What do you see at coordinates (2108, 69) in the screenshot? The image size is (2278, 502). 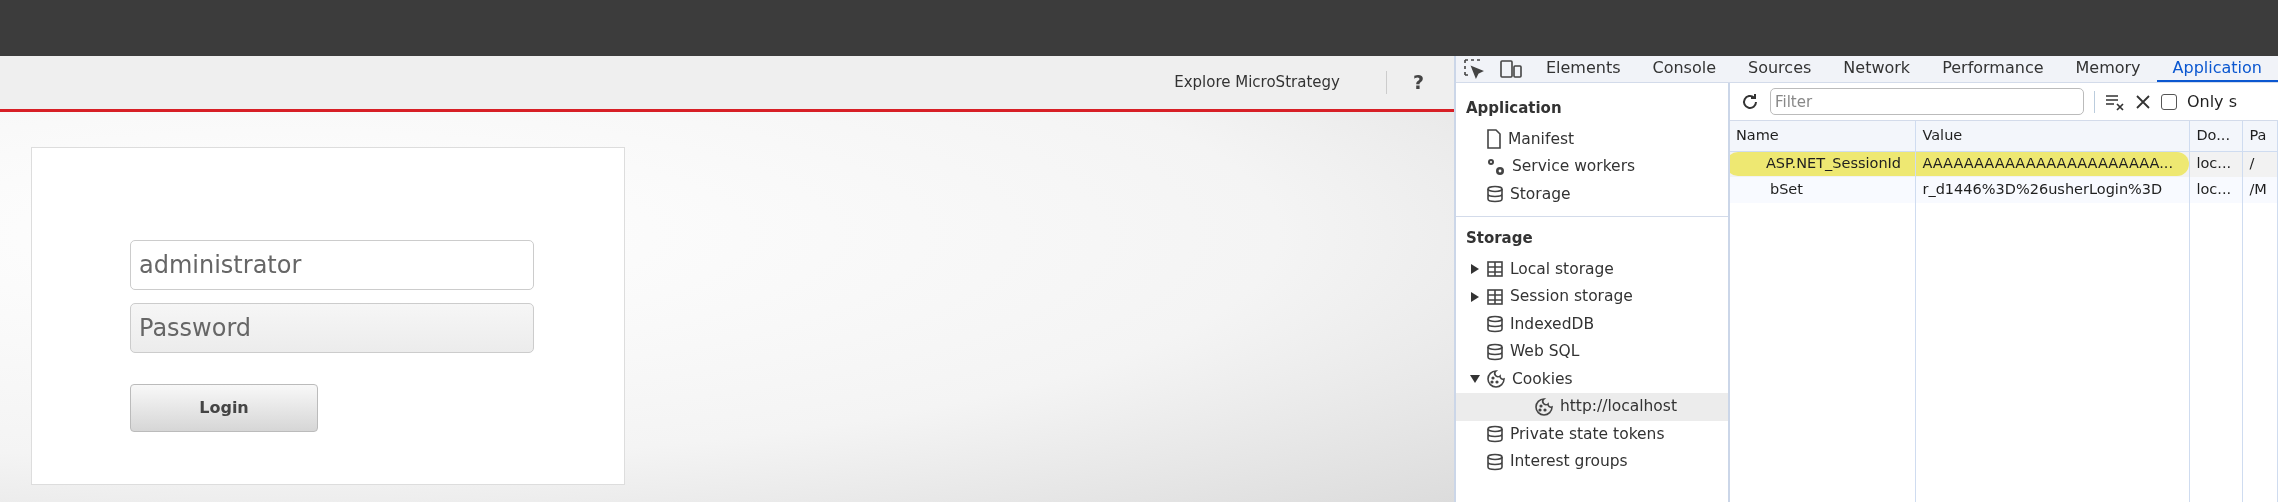 I see `tab: Memory` at bounding box center [2108, 69].